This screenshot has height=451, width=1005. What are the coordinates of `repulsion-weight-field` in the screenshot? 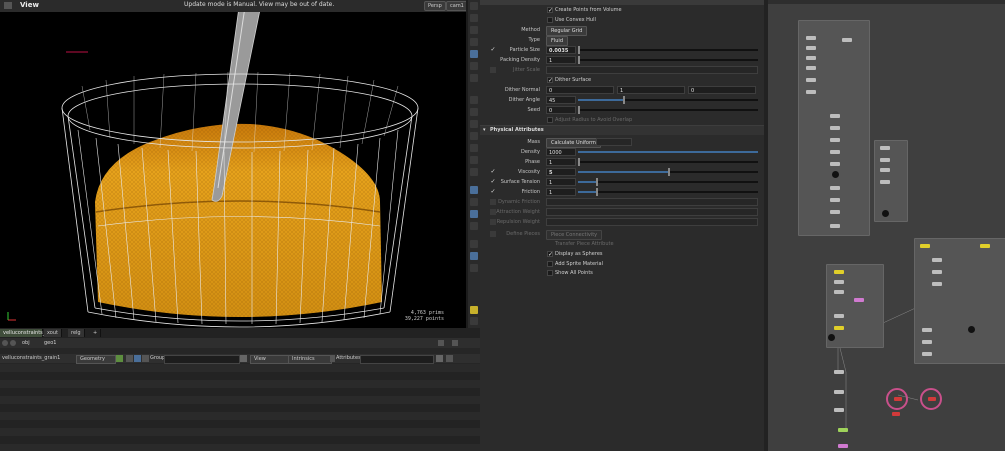 It's located at (652, 222).